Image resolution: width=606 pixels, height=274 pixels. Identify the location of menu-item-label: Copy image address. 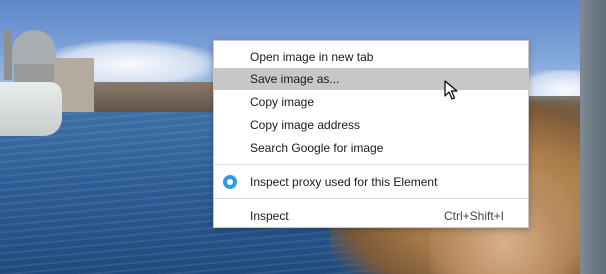
(305, 125).